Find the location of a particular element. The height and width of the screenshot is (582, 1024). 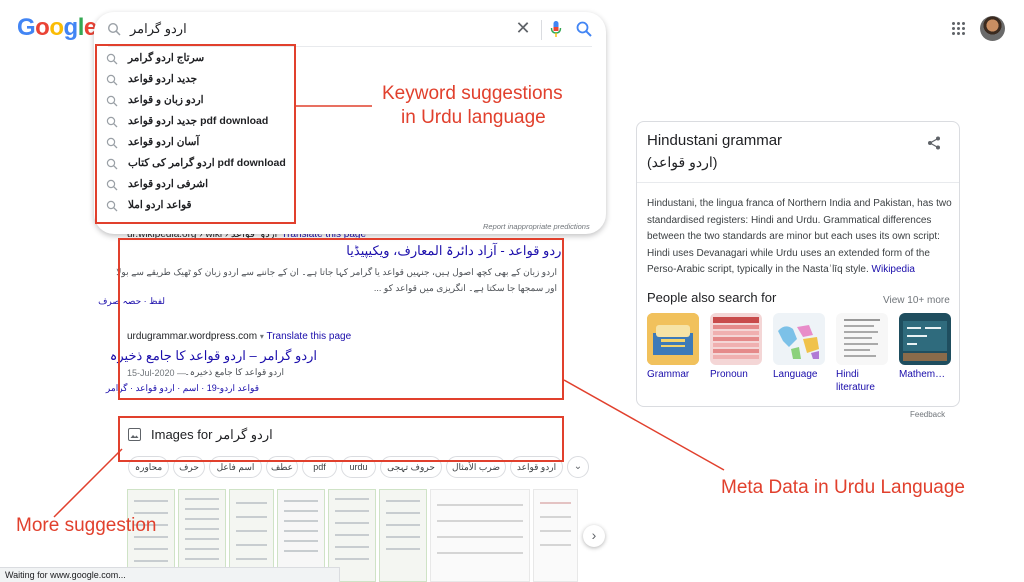

pronoun-thumbnail is located at coordinates (736, 339).